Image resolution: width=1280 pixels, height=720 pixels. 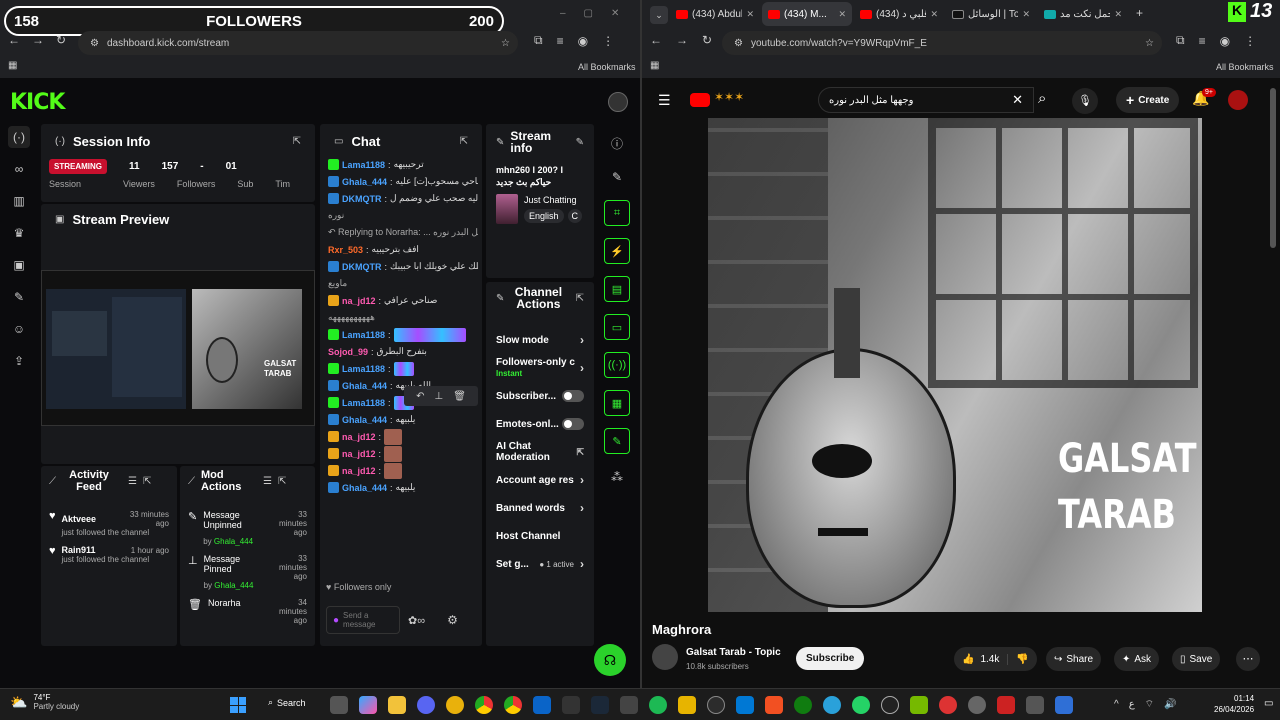 I want to click on new-tab-icon: +, so click(x=1139, y=13).